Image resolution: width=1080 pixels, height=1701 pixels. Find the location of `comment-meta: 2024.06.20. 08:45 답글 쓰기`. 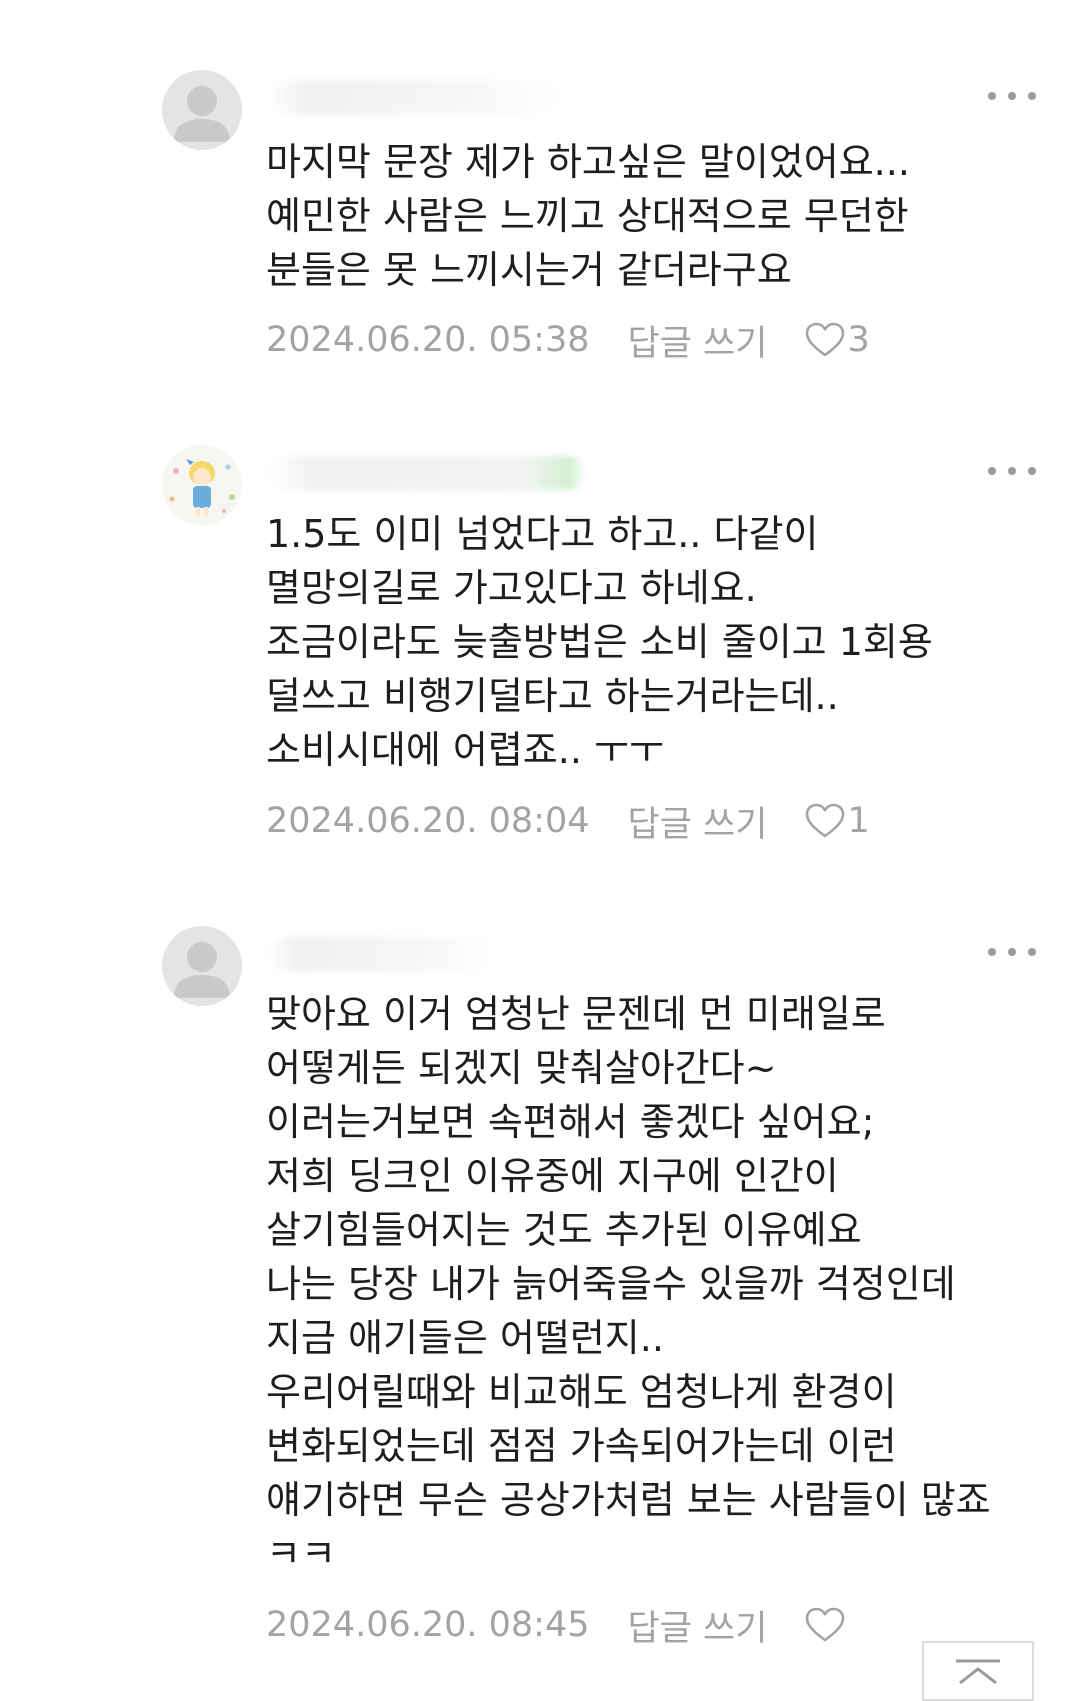

comment-meta: 2024.06.20. 08:45 답글 쓰기 is located at coordinates (556, 1625).